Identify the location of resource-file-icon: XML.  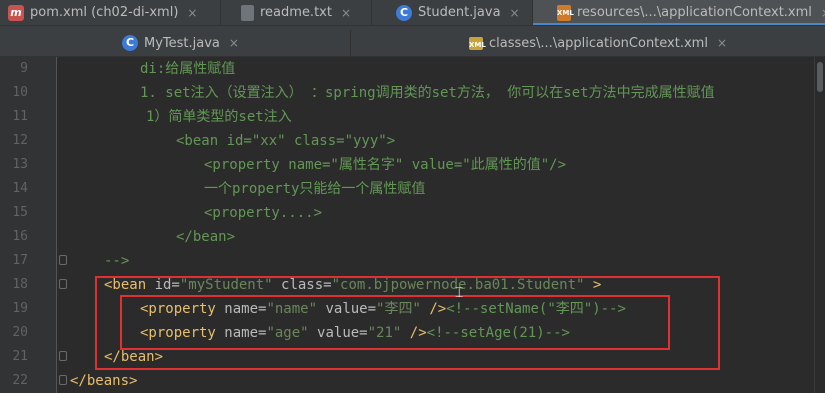
(477, 43).